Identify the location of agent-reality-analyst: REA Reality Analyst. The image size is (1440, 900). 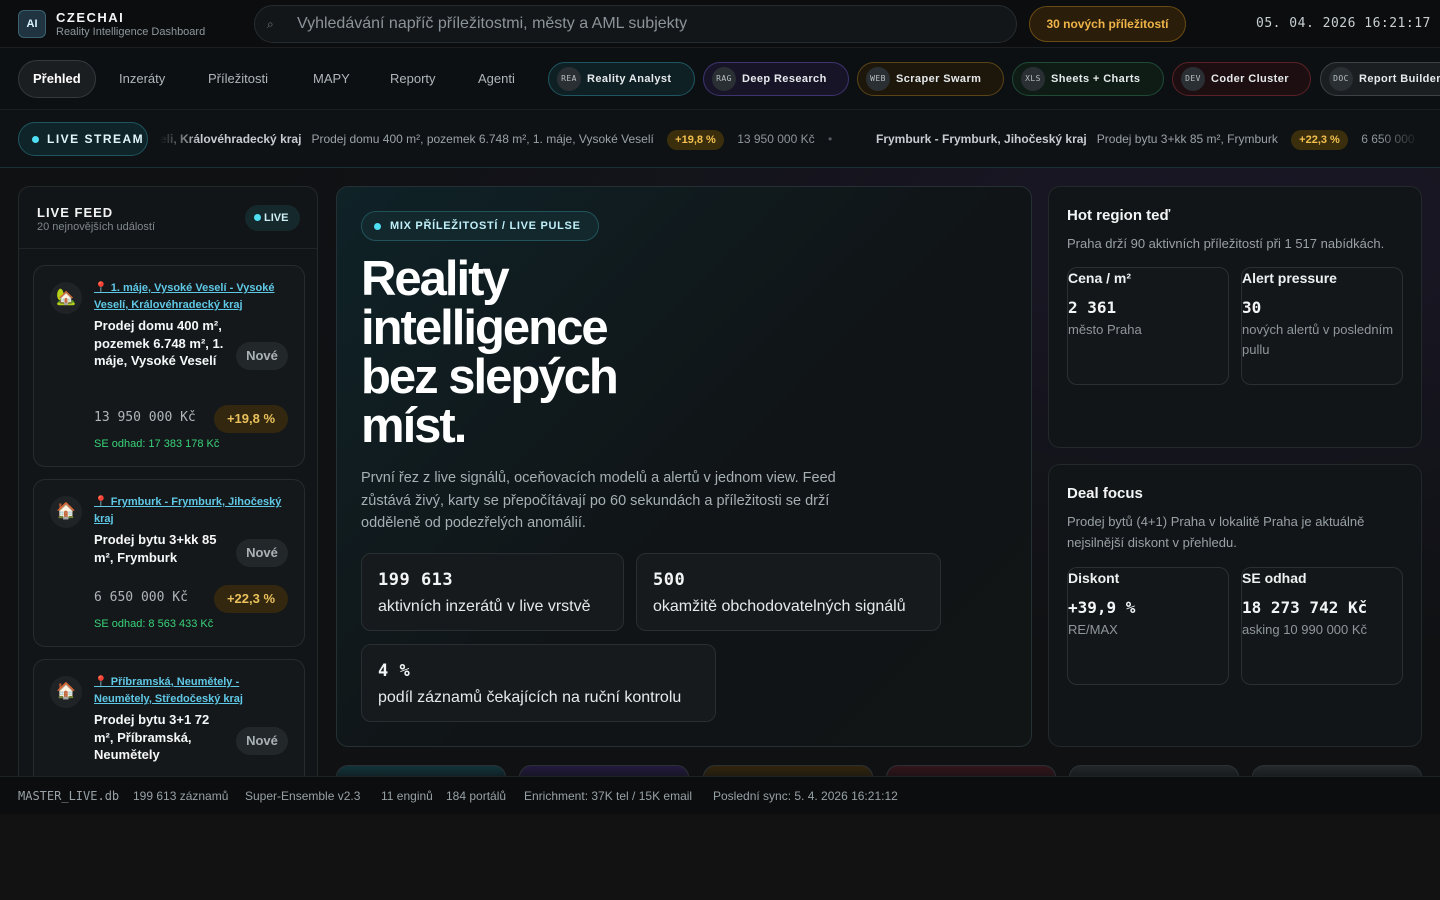
(621, 79).